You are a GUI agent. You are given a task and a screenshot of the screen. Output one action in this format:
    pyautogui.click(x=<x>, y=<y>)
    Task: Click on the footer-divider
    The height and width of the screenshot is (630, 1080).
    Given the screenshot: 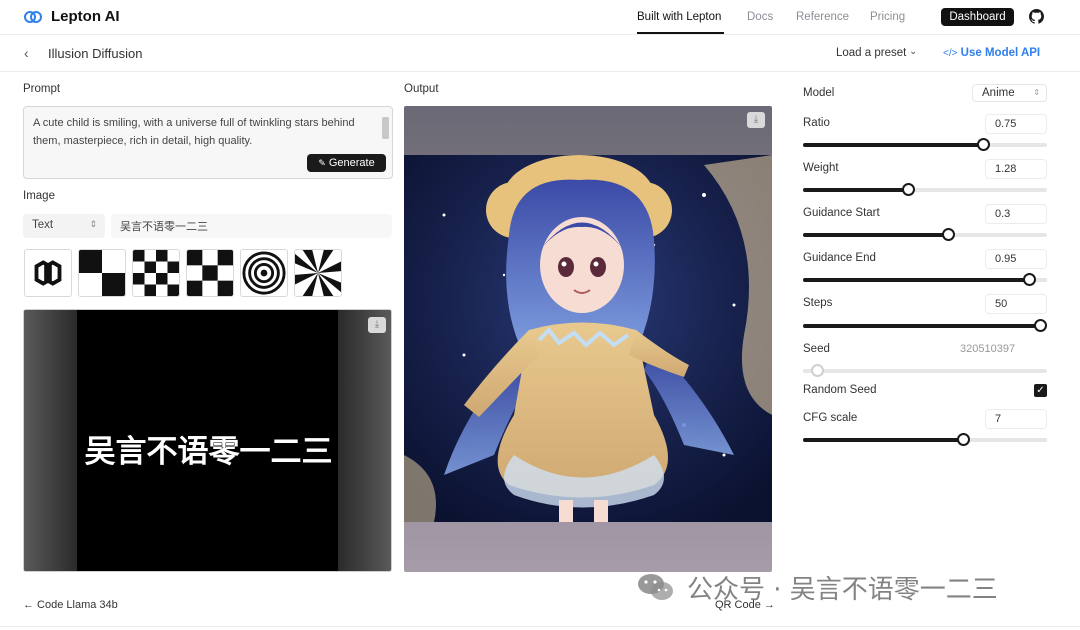 What is the action you would take?
    pyautogui.click(x=540, y=626)
    